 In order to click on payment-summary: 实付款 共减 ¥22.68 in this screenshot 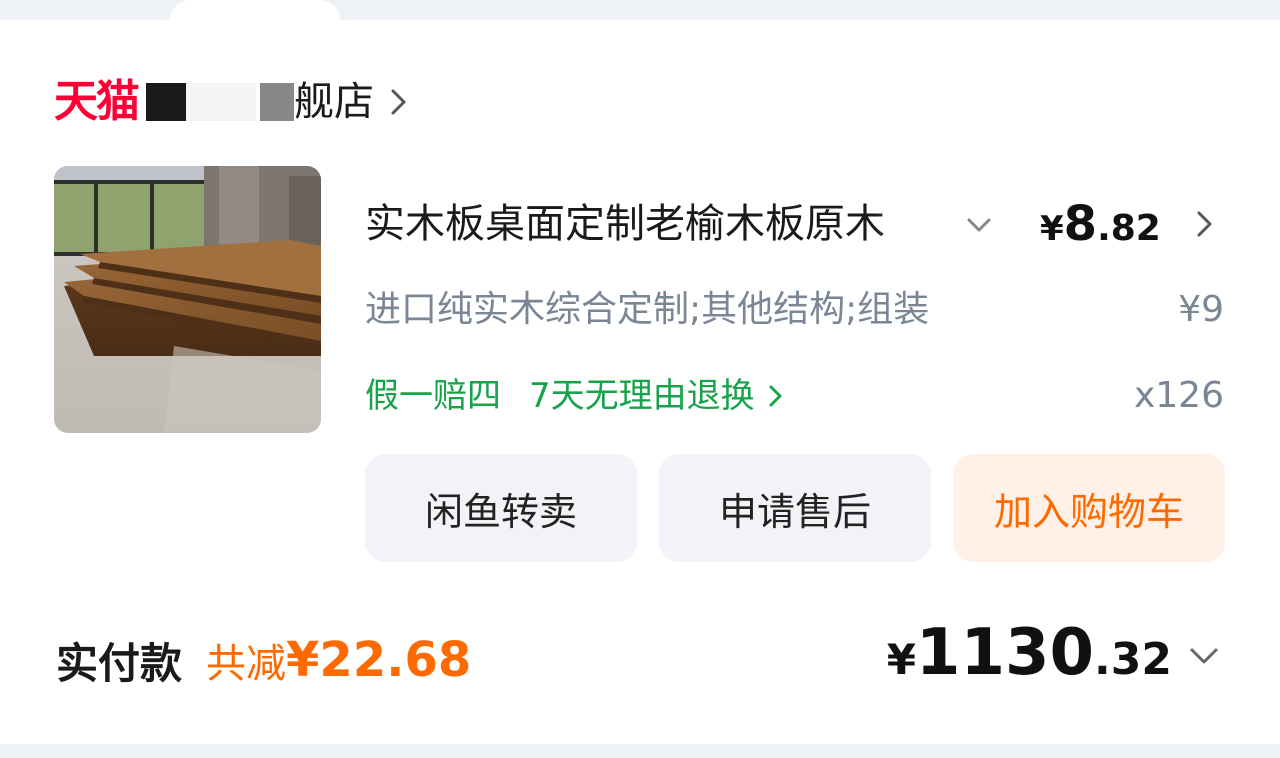, I will do `click(263, 660)`.